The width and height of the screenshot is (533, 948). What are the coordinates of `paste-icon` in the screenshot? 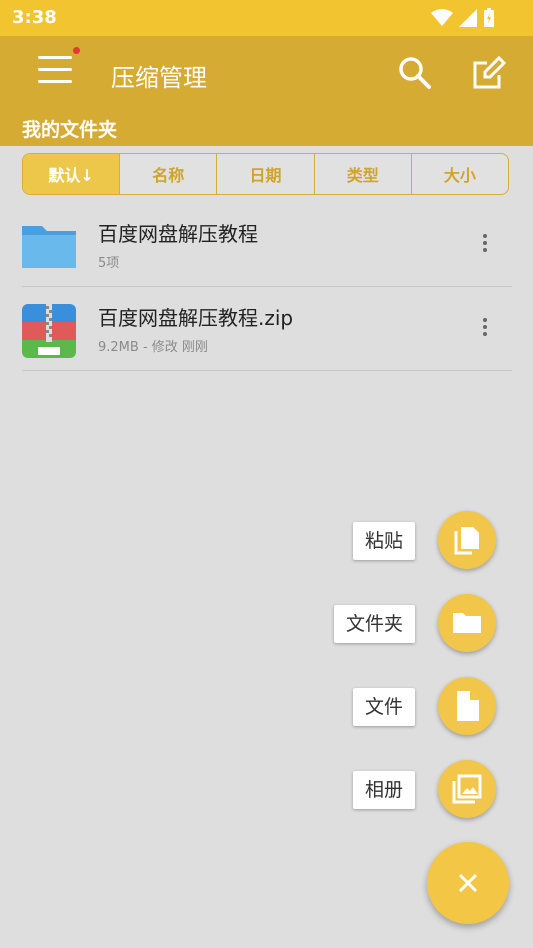 It's located at (466, 541).